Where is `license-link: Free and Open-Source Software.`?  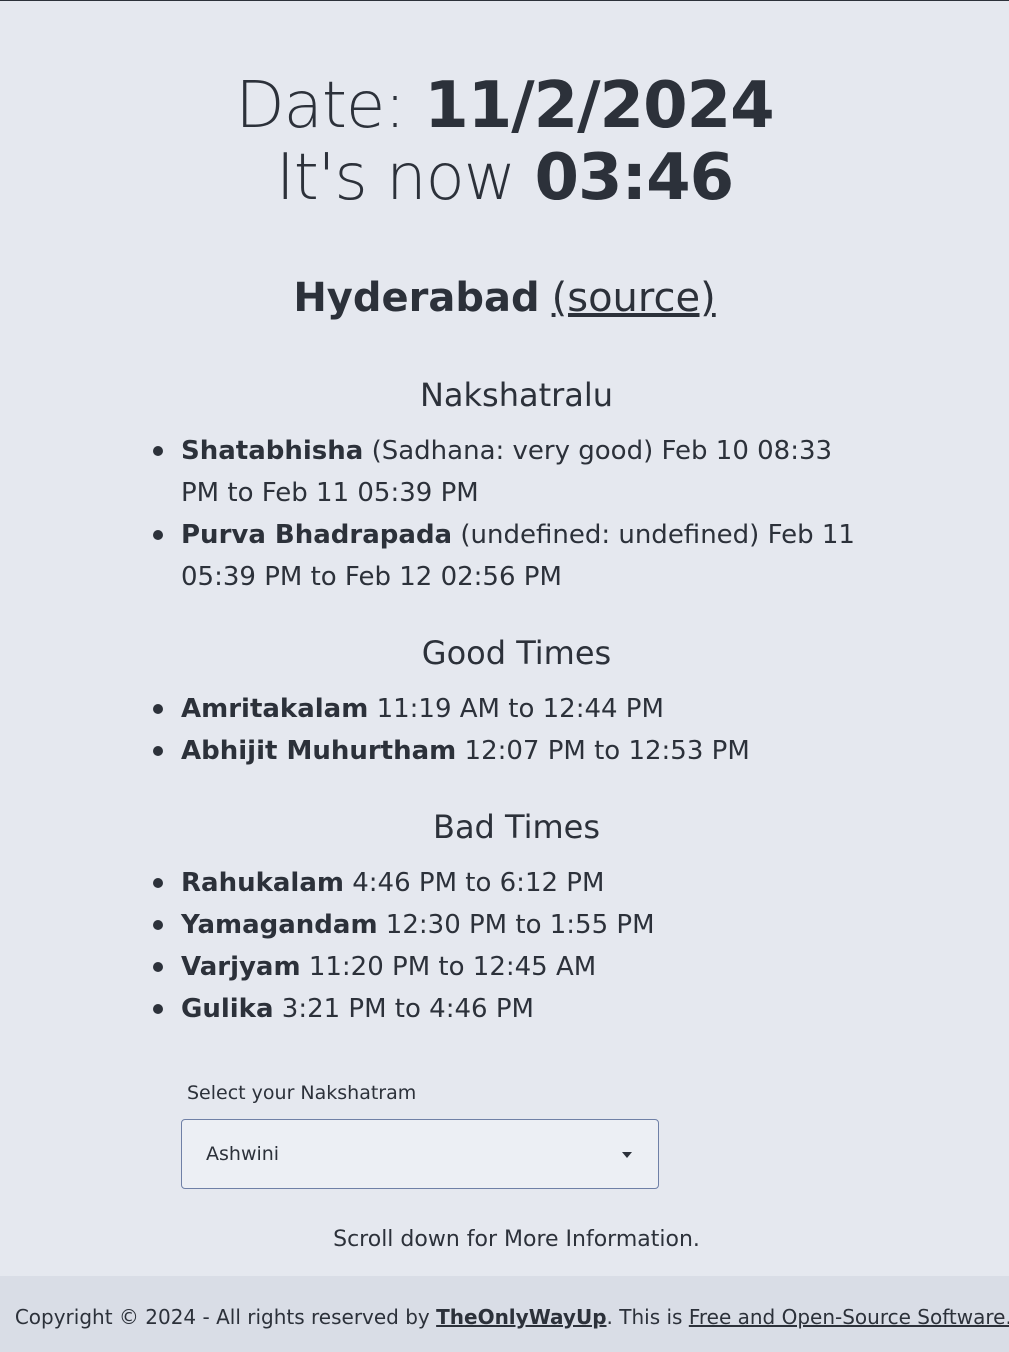
license-link: Free and Open-Source Software. is located at coordinates (849, 1317).